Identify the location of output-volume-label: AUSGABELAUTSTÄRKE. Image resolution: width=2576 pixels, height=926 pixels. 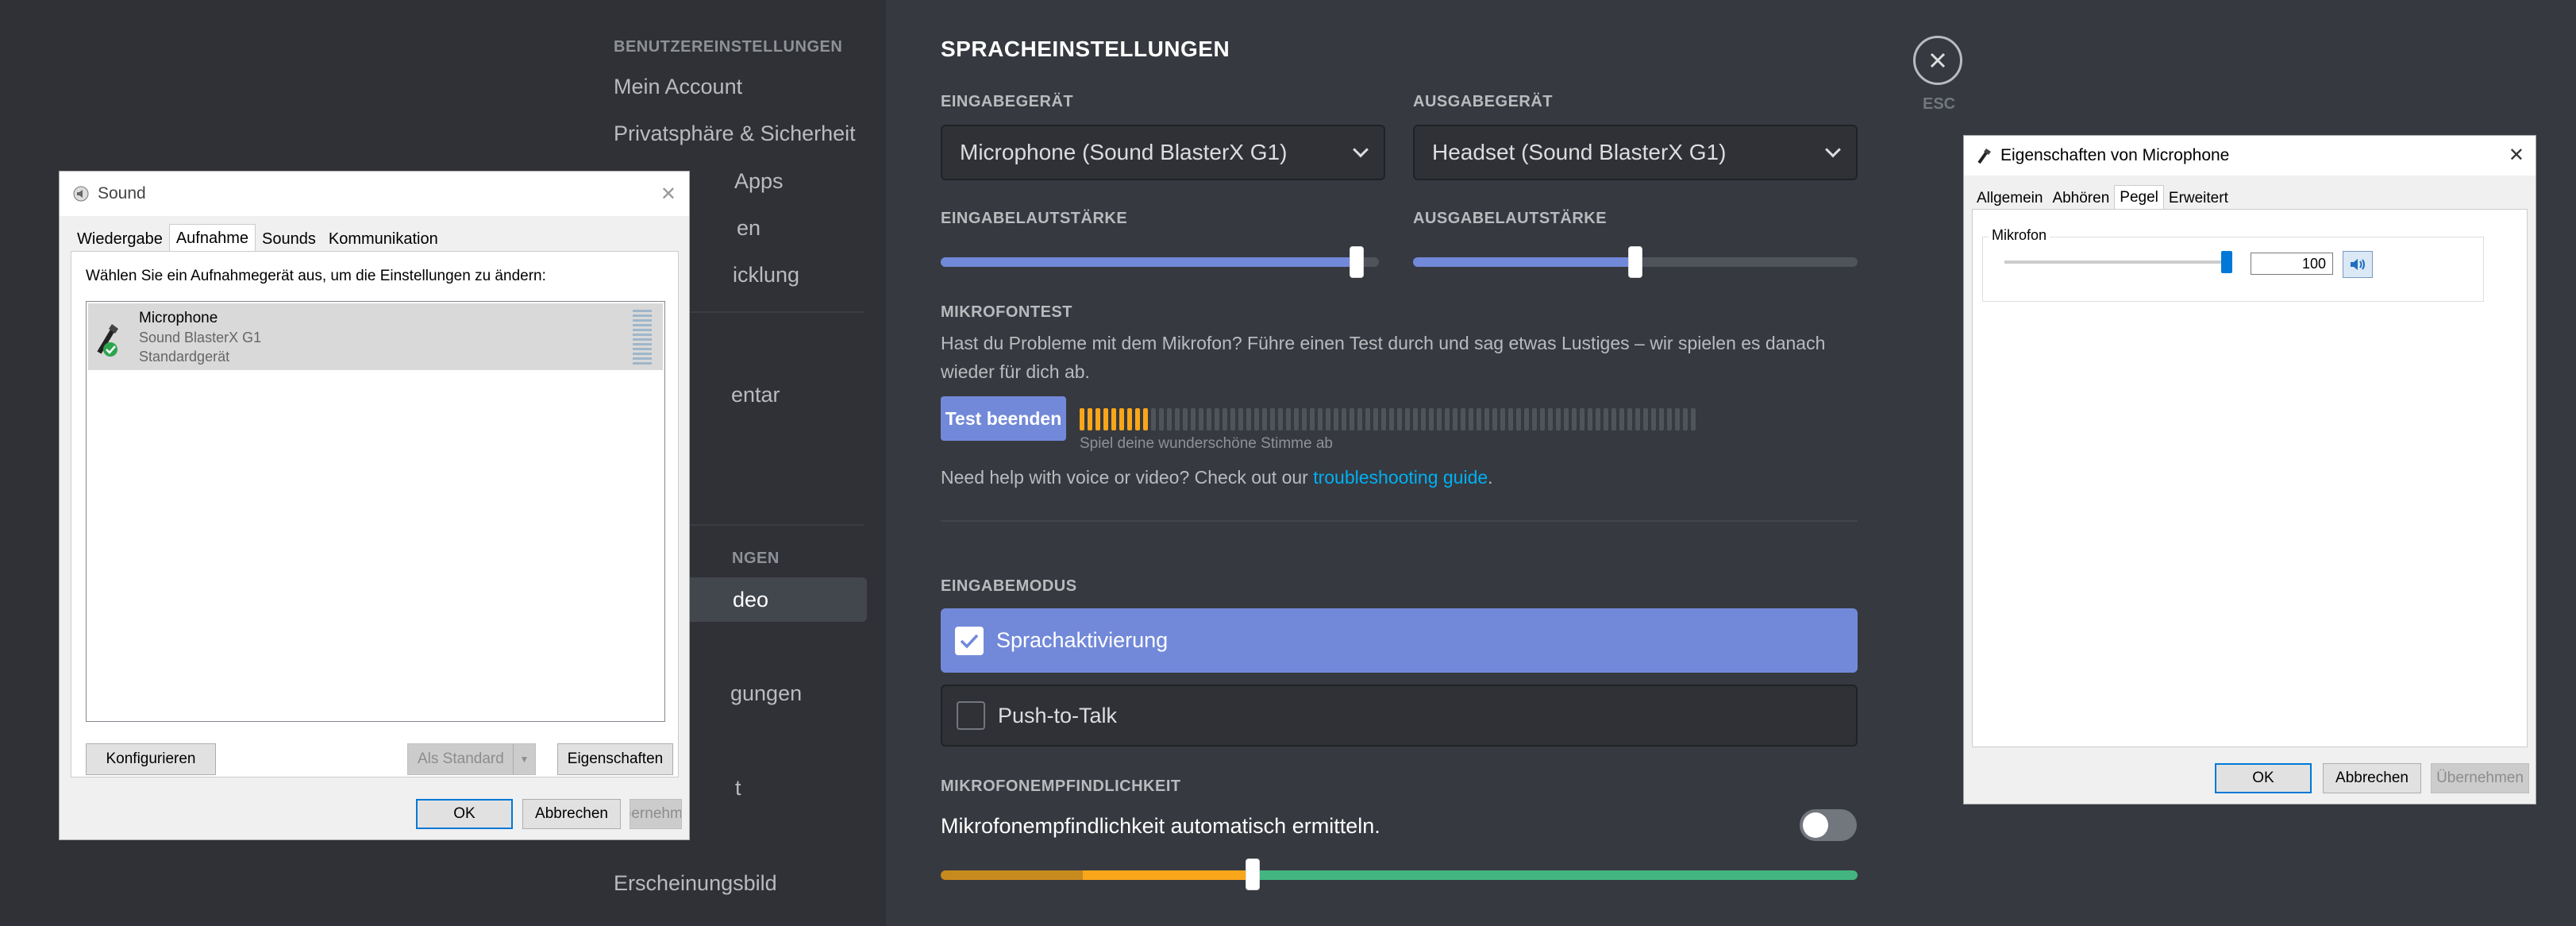
(1510, 218).